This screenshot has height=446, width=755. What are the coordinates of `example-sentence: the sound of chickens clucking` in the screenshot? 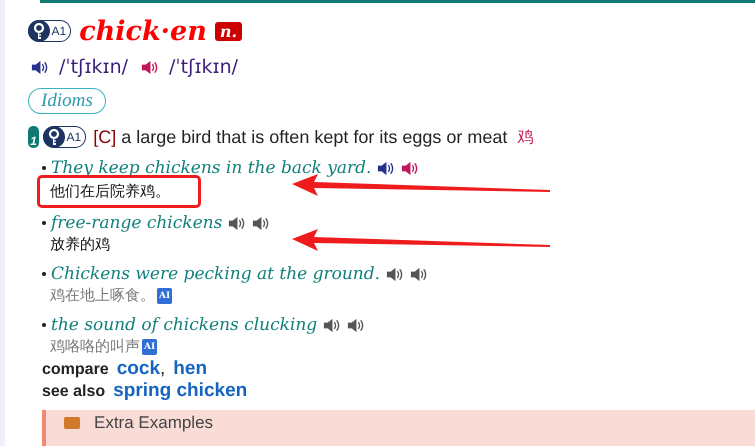 It's located at (184, 325).